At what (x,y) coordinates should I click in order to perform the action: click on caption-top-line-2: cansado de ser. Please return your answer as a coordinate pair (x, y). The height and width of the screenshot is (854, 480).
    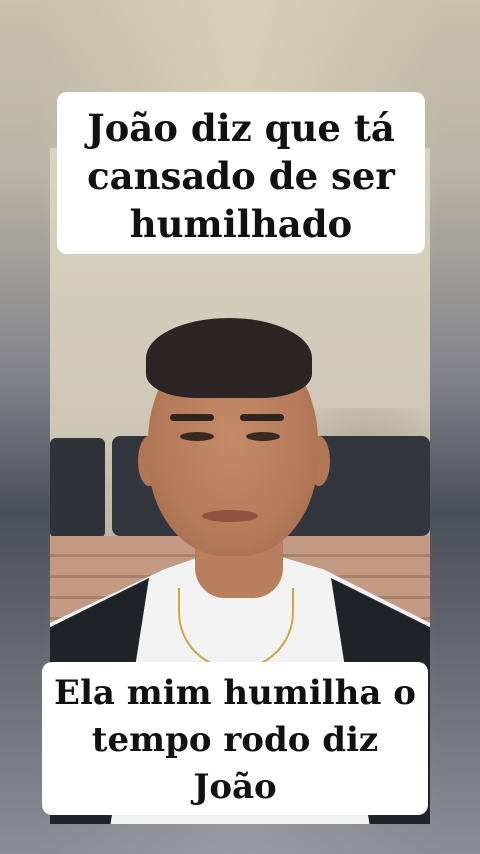
    Looking at the image, I should click on (241, 176).